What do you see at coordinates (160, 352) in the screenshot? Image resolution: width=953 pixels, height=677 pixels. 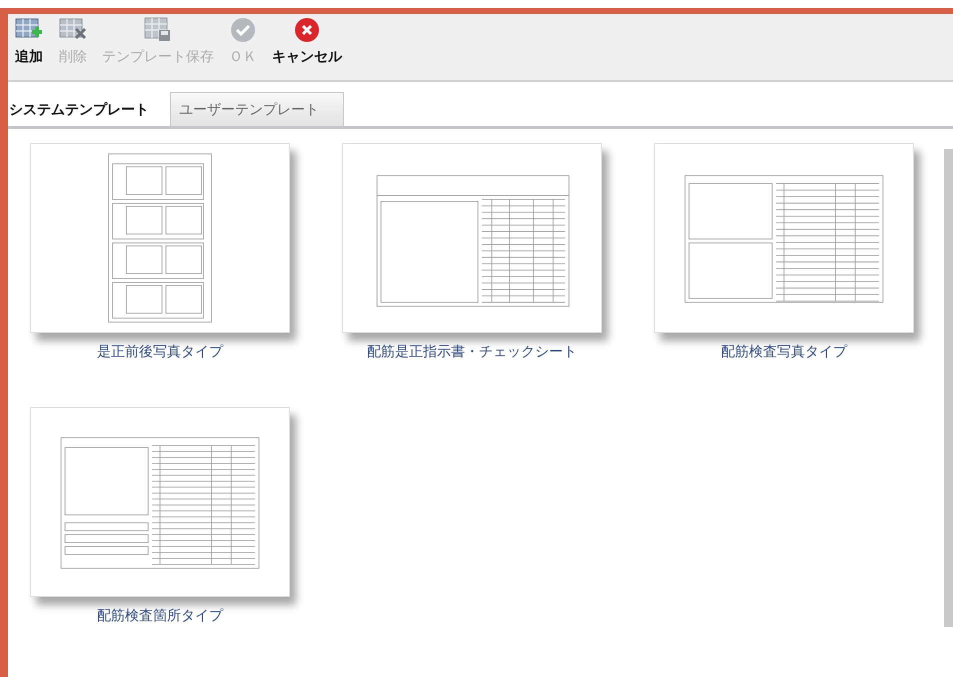 I see `template-name: 是正前後写真タイプ` at bounding box center [160, 352].